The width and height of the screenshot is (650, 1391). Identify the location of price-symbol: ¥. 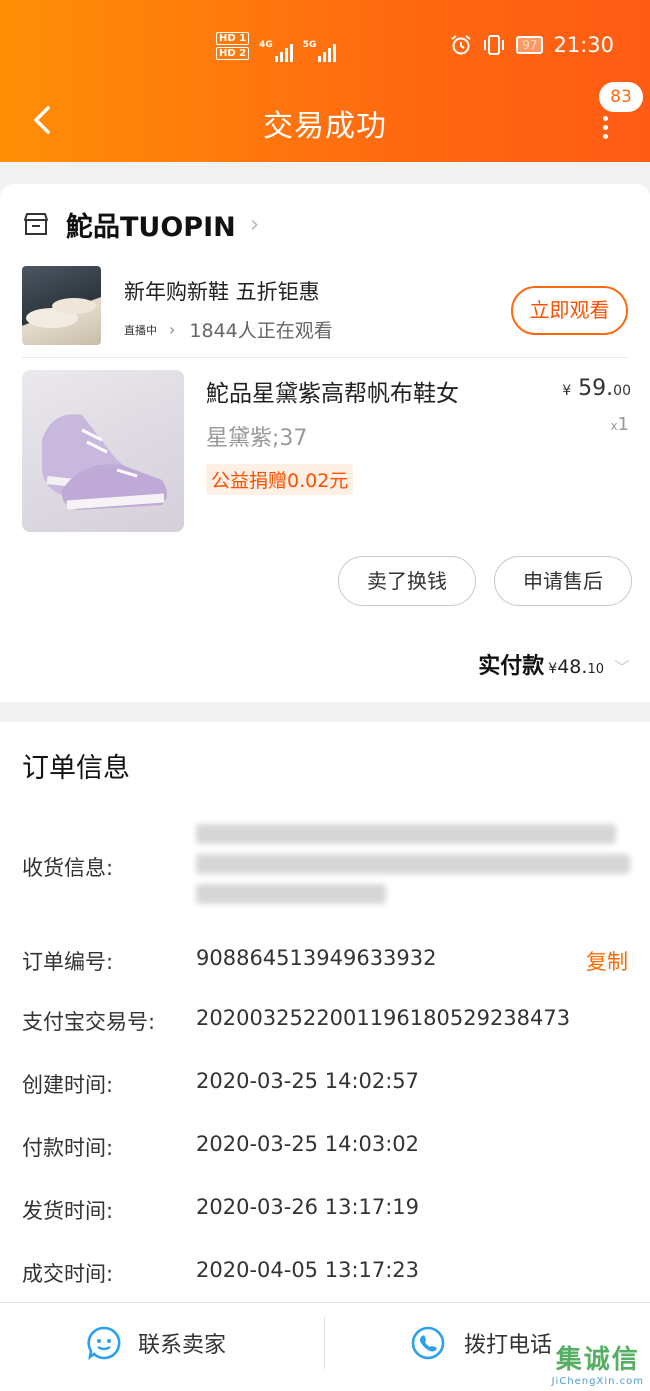
(567, 391).